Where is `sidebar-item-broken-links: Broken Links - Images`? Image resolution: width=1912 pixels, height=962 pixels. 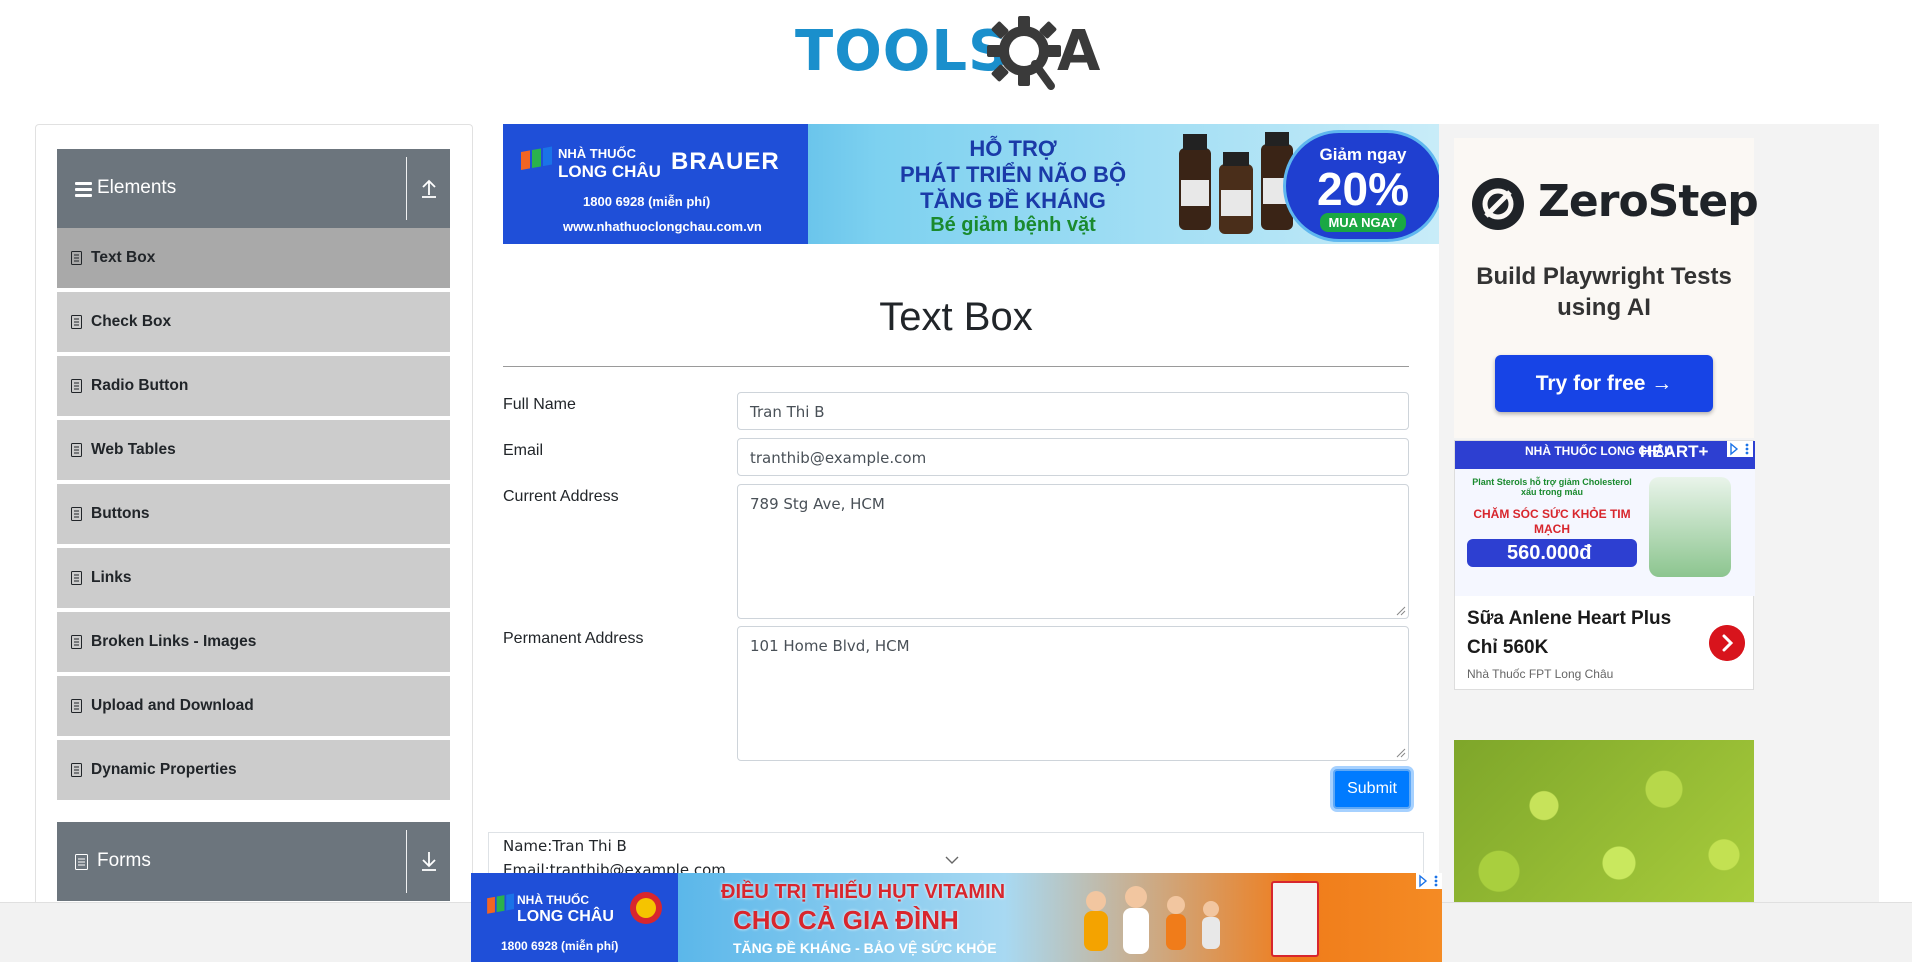
sidebar-item-broken-links: Broken Links - Images is located at coordinates (253, 643).